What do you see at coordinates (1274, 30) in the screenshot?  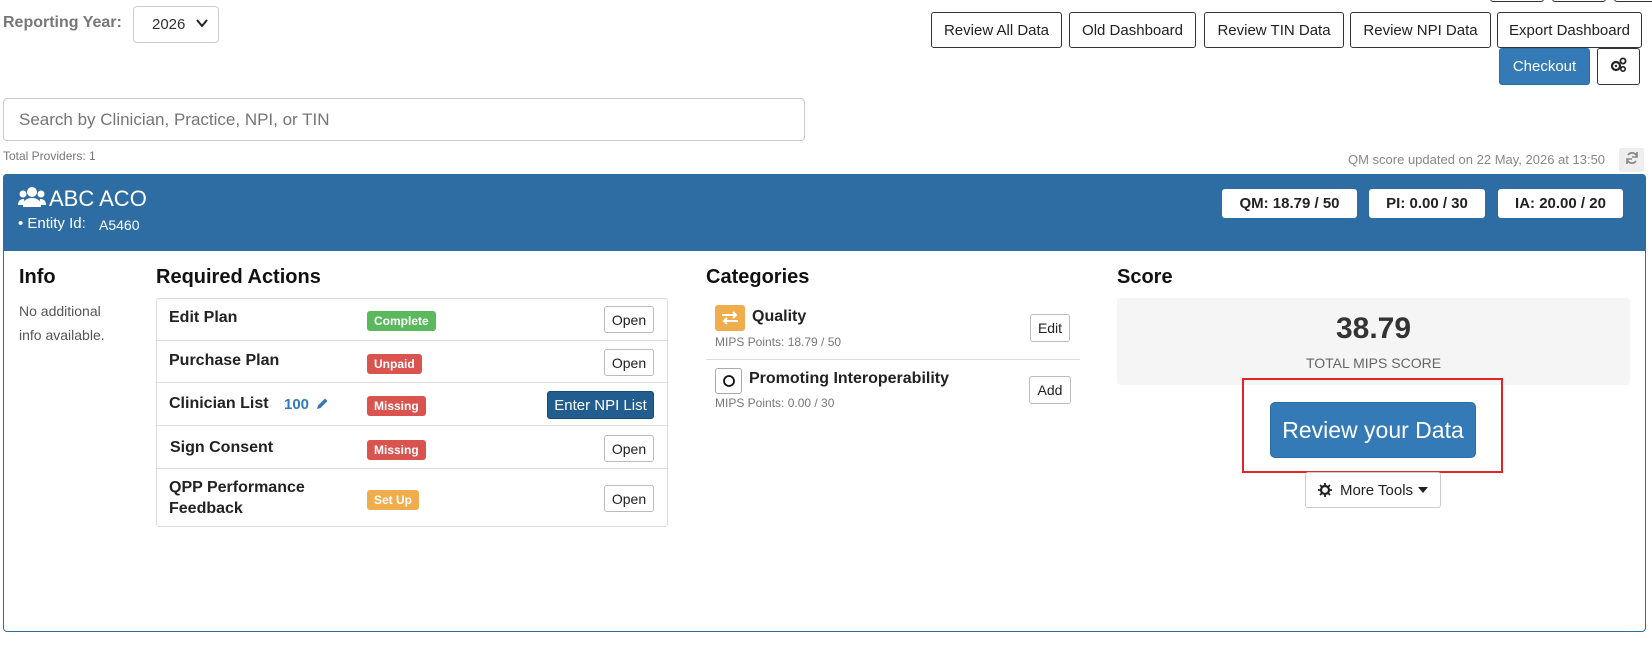 I see `review-tin-data-button: Review TIN Data` at bounding box center [1274, 30].